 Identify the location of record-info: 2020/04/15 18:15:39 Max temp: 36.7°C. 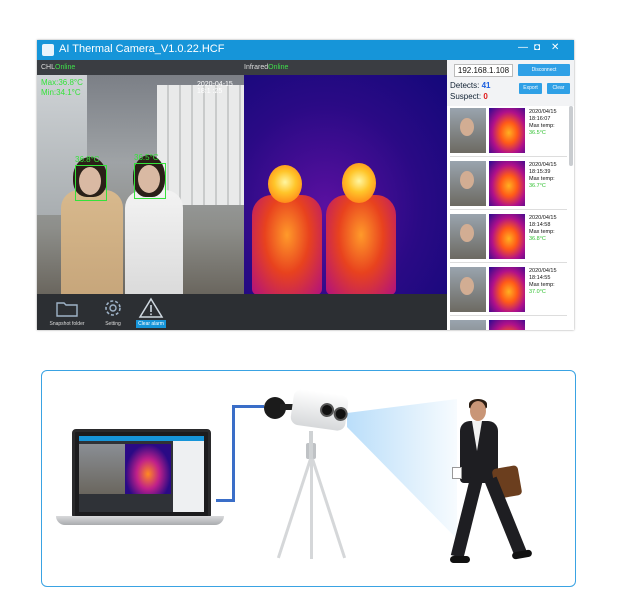
(543, 175).